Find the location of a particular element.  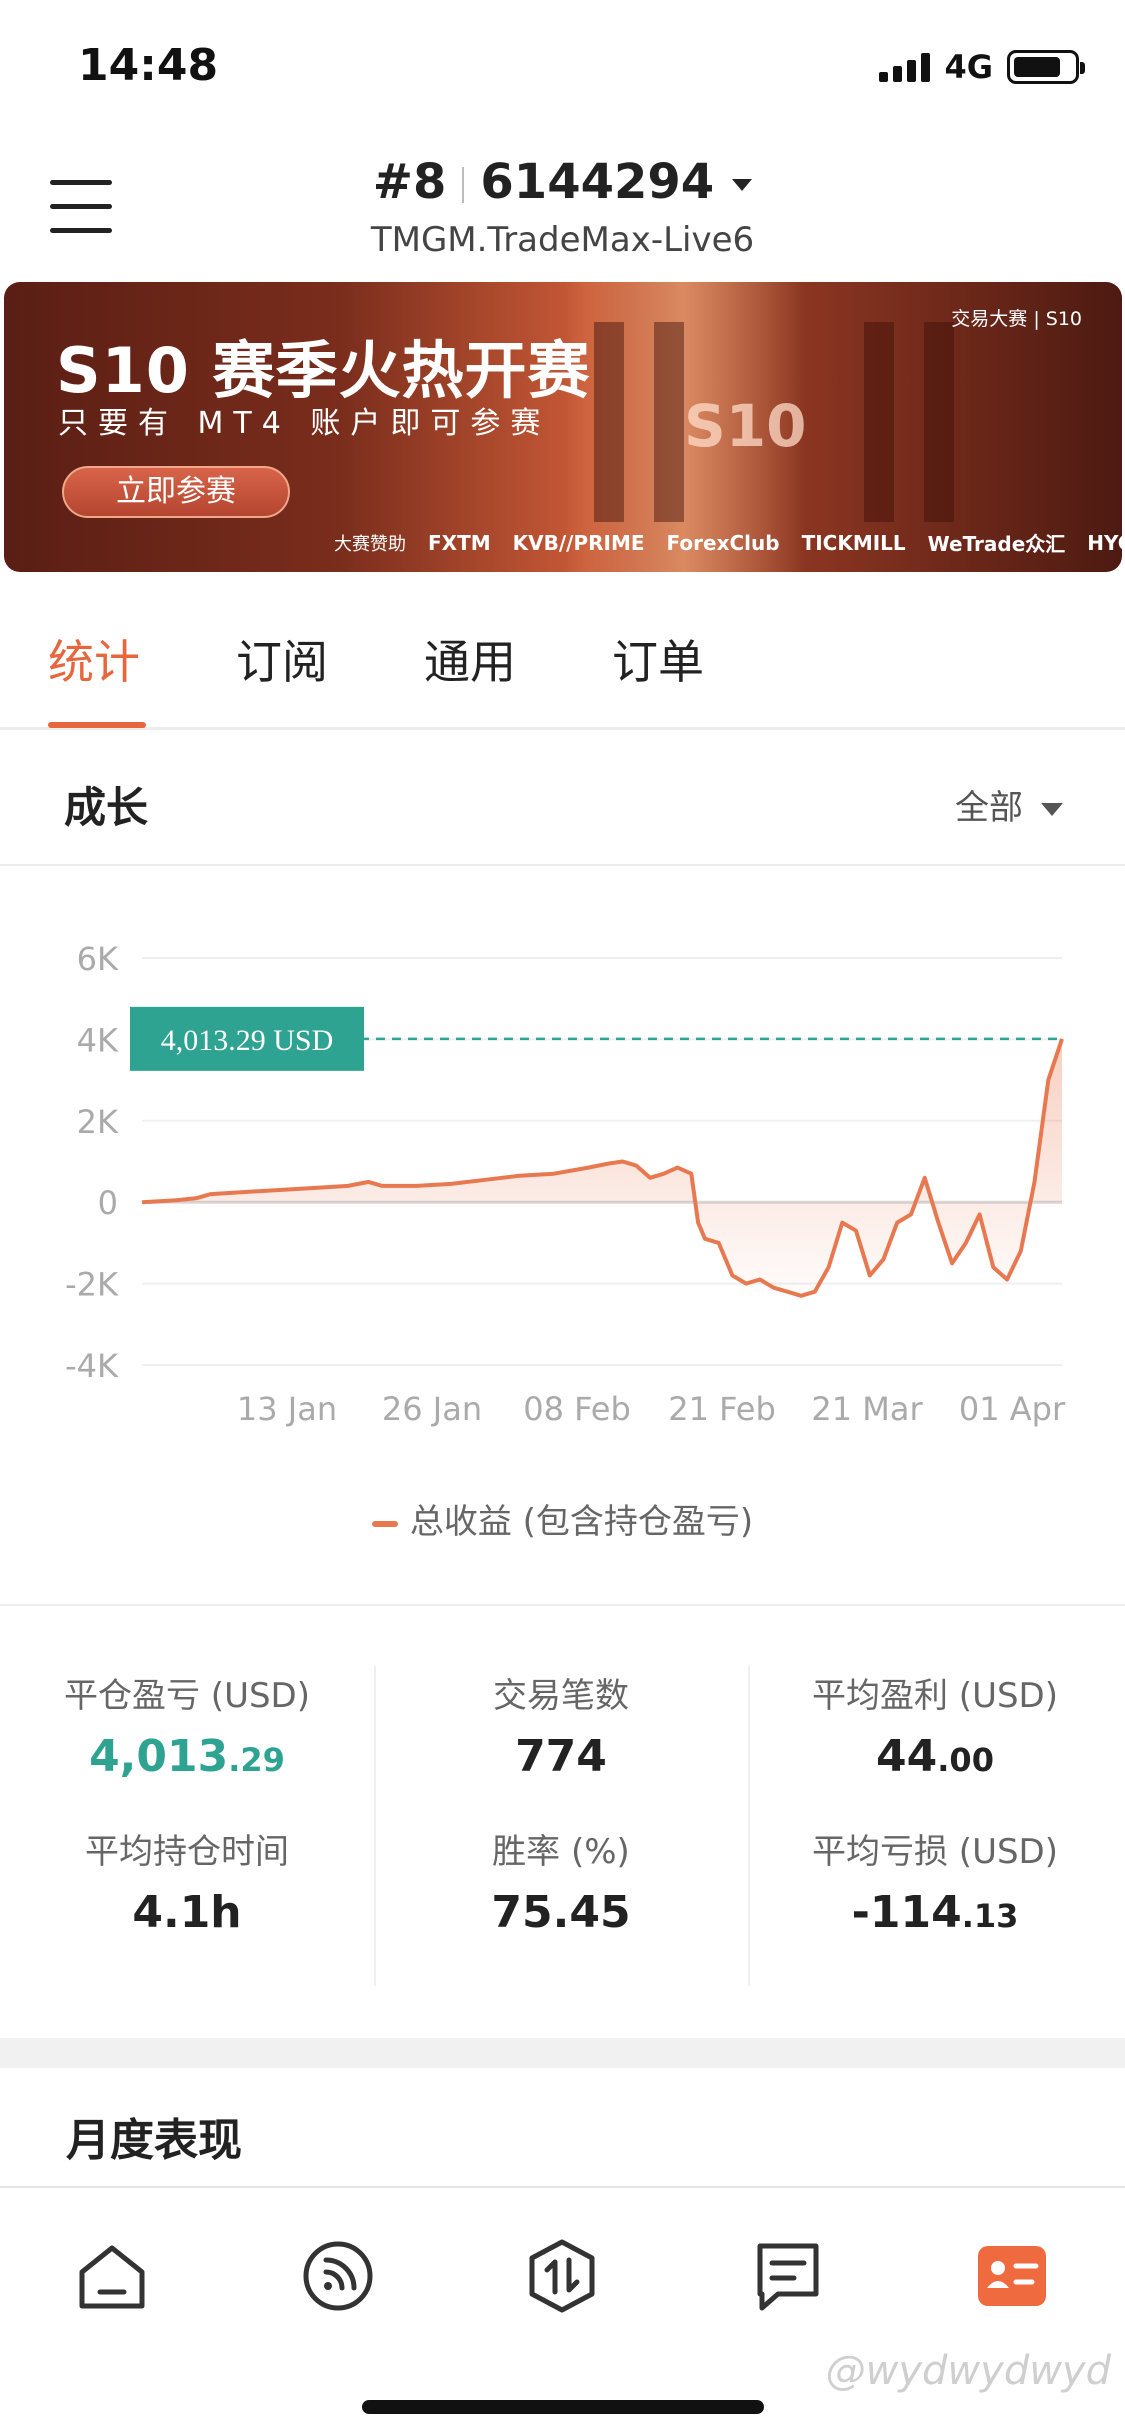

status-indicators: 4G is located at coordinates (982, 67).